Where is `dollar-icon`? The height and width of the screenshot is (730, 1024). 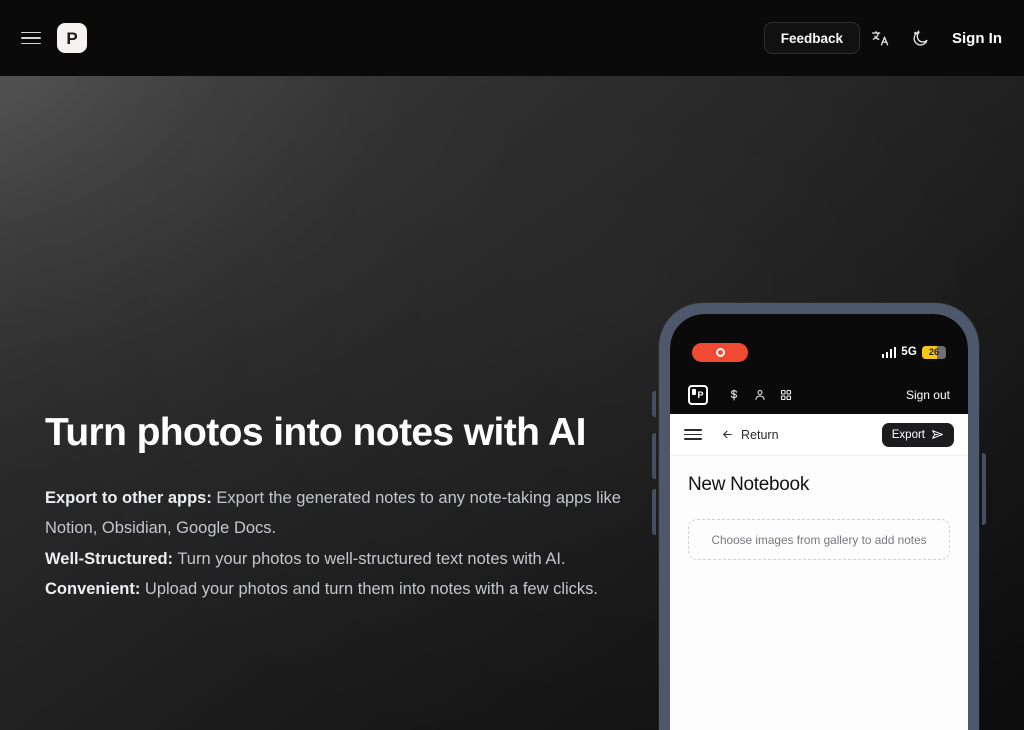 dollar-icon is located at coordinates (734, 395).